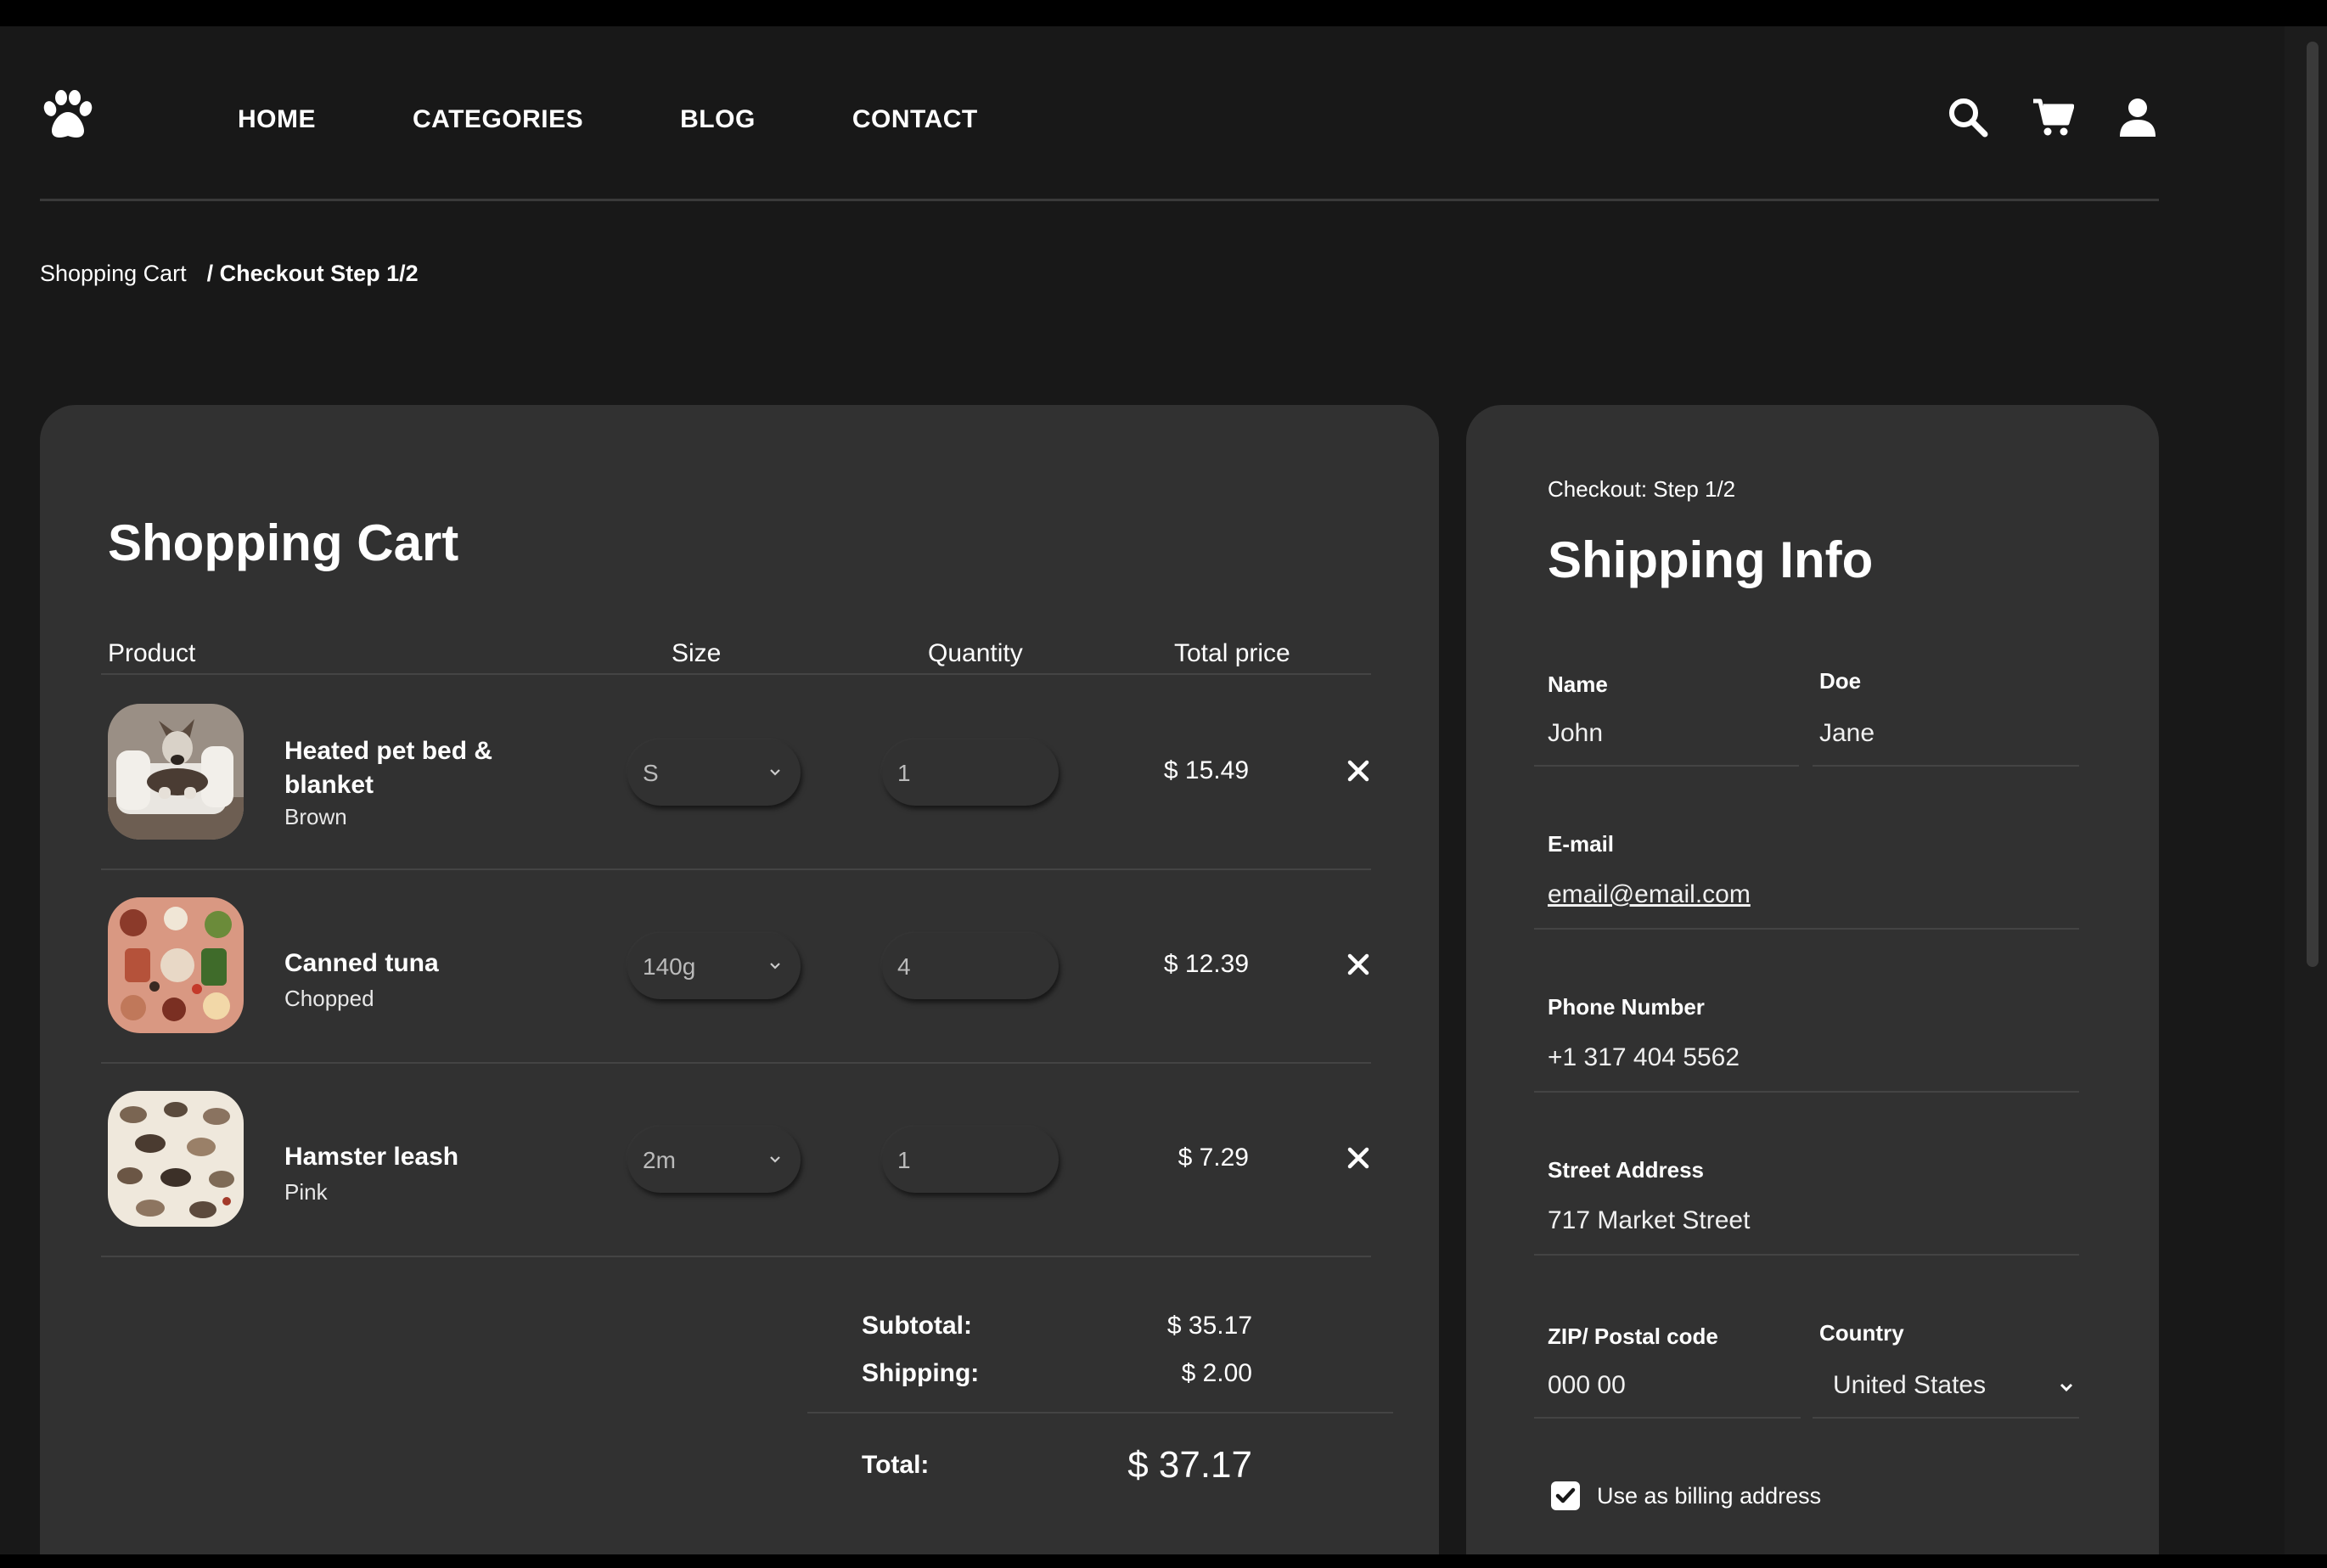 The height and width of the screenshot is (1568, 2327). Describe the element at coordinates (176, 965) in the screenshot. I see `product-image-canned-tuna` at that location.